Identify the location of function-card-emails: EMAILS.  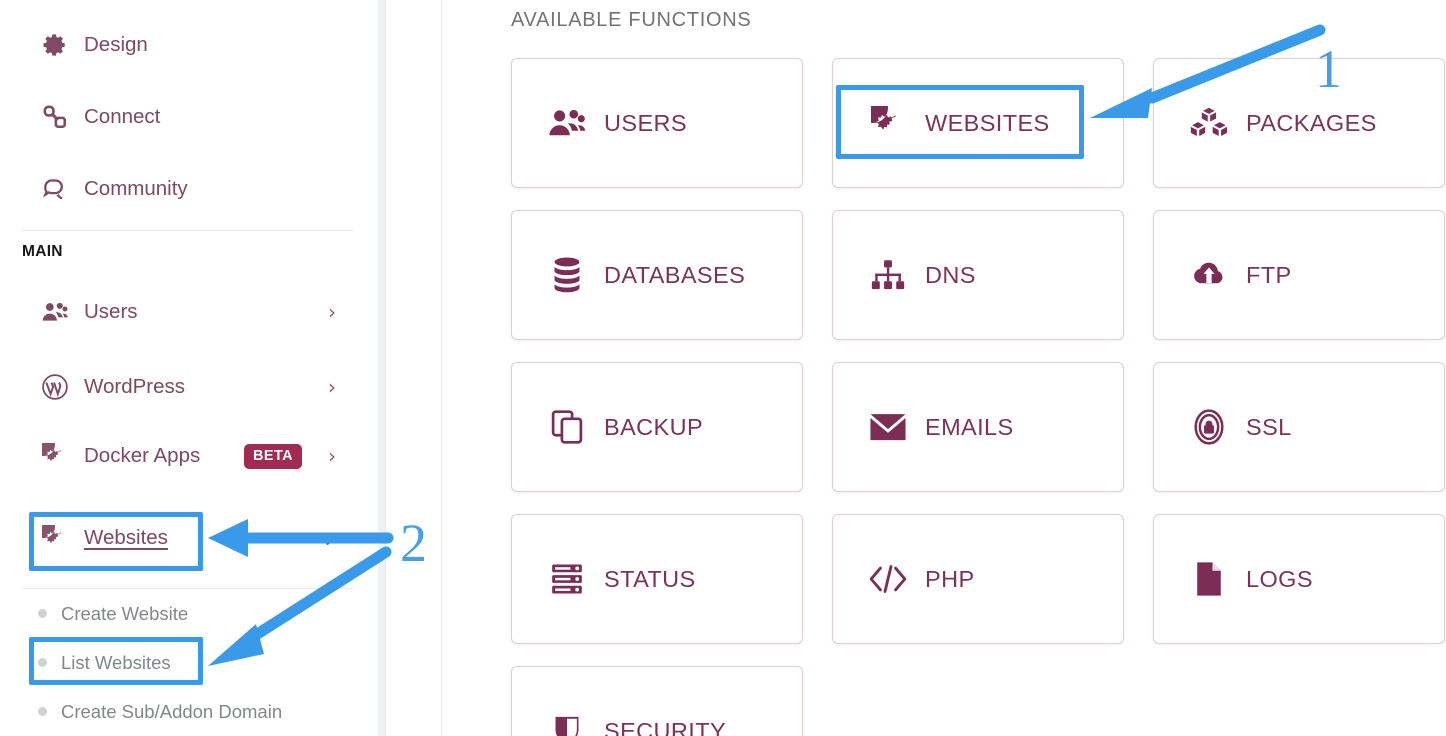
(978, 427).